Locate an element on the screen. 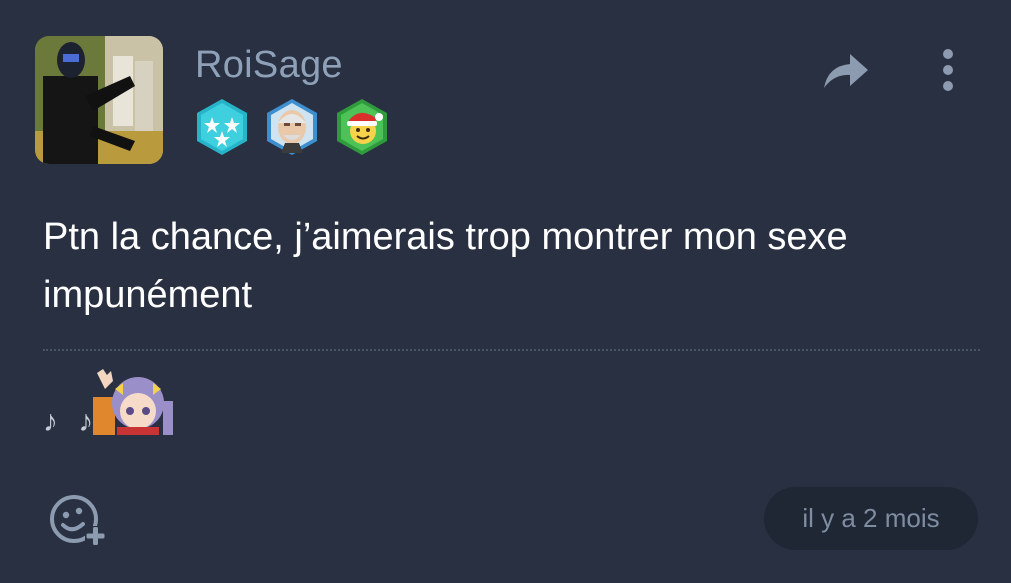 The image size is (1011, 583). harold-face-badge-icon is located at coordinates (292, 127).